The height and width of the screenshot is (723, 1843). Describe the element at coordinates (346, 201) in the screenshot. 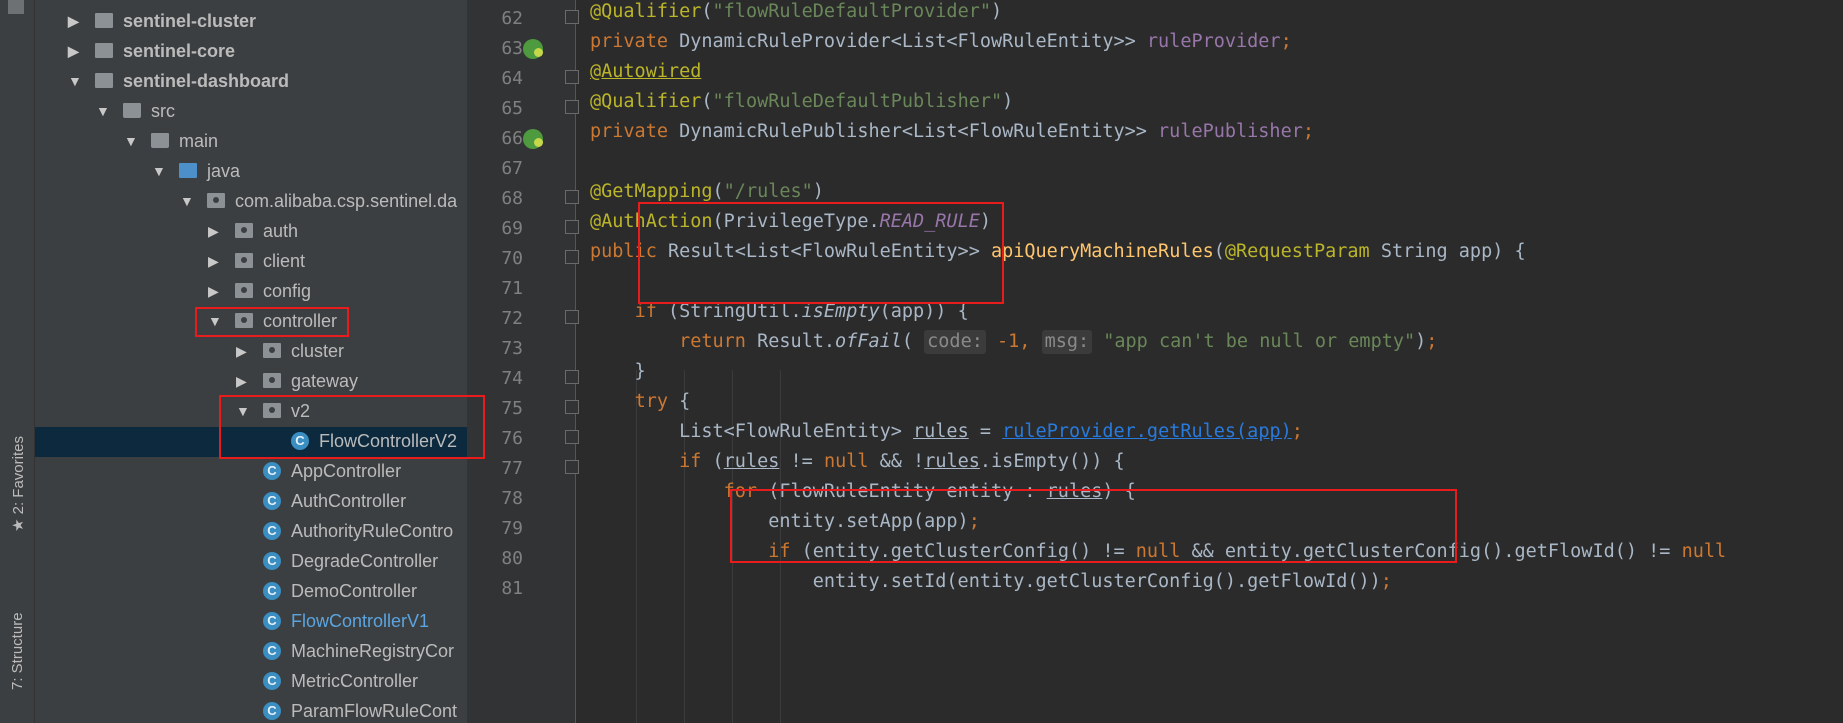

I see `tree-item-label: com.alibaba.csp.sentinel.da` at that location.